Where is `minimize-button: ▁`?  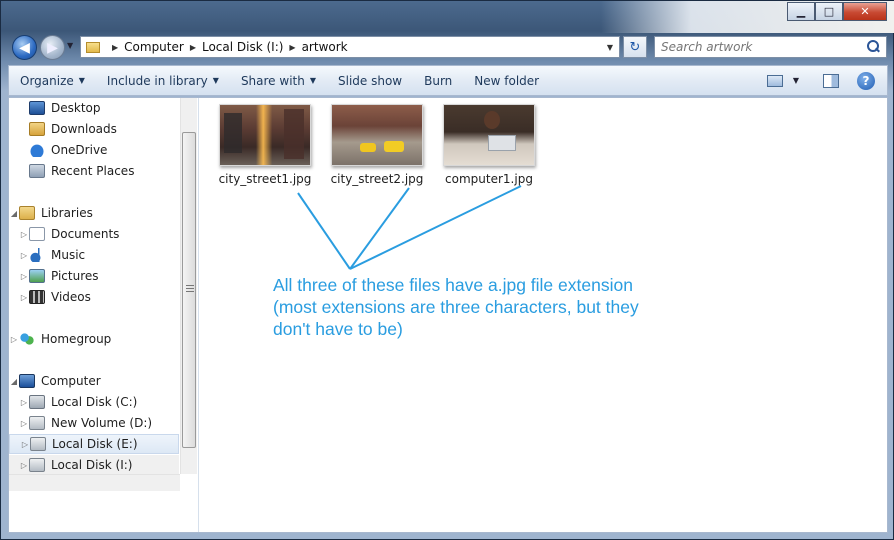 minimize-button: ▁ is located at coordinates (801, 11).